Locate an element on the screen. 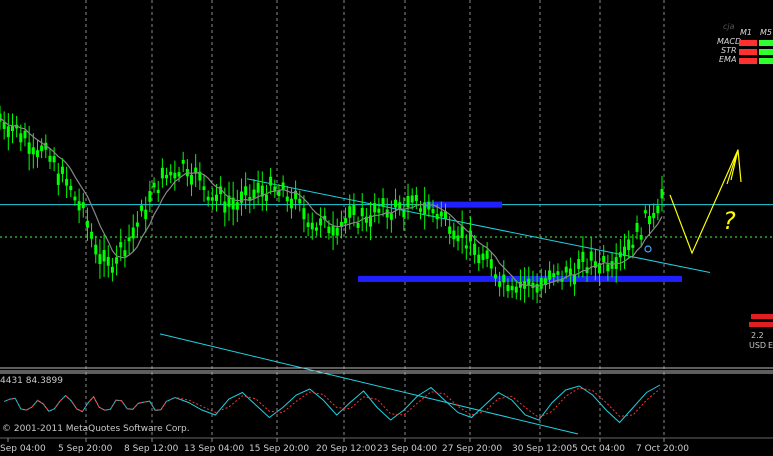 This screenshot has height=456, width=773. subwindow-readout: 4431 84.3899 is located at coordinates (31, 381).